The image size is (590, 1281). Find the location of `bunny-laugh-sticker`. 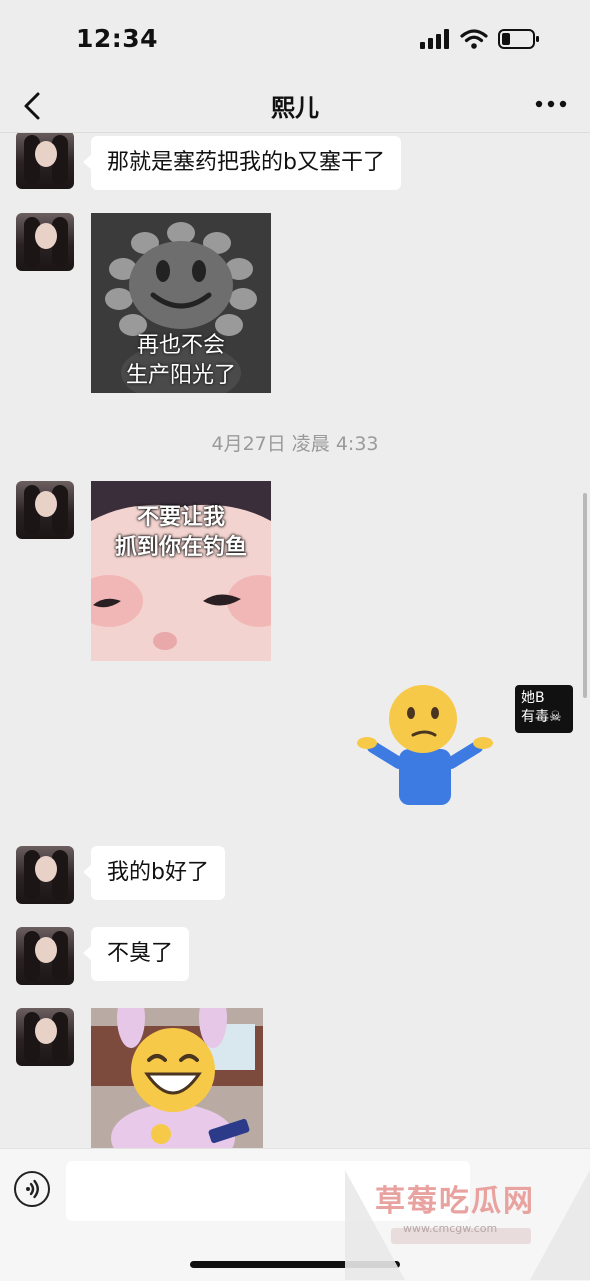

bunny-laugh-sticker is located at coordinates (177, 1078).